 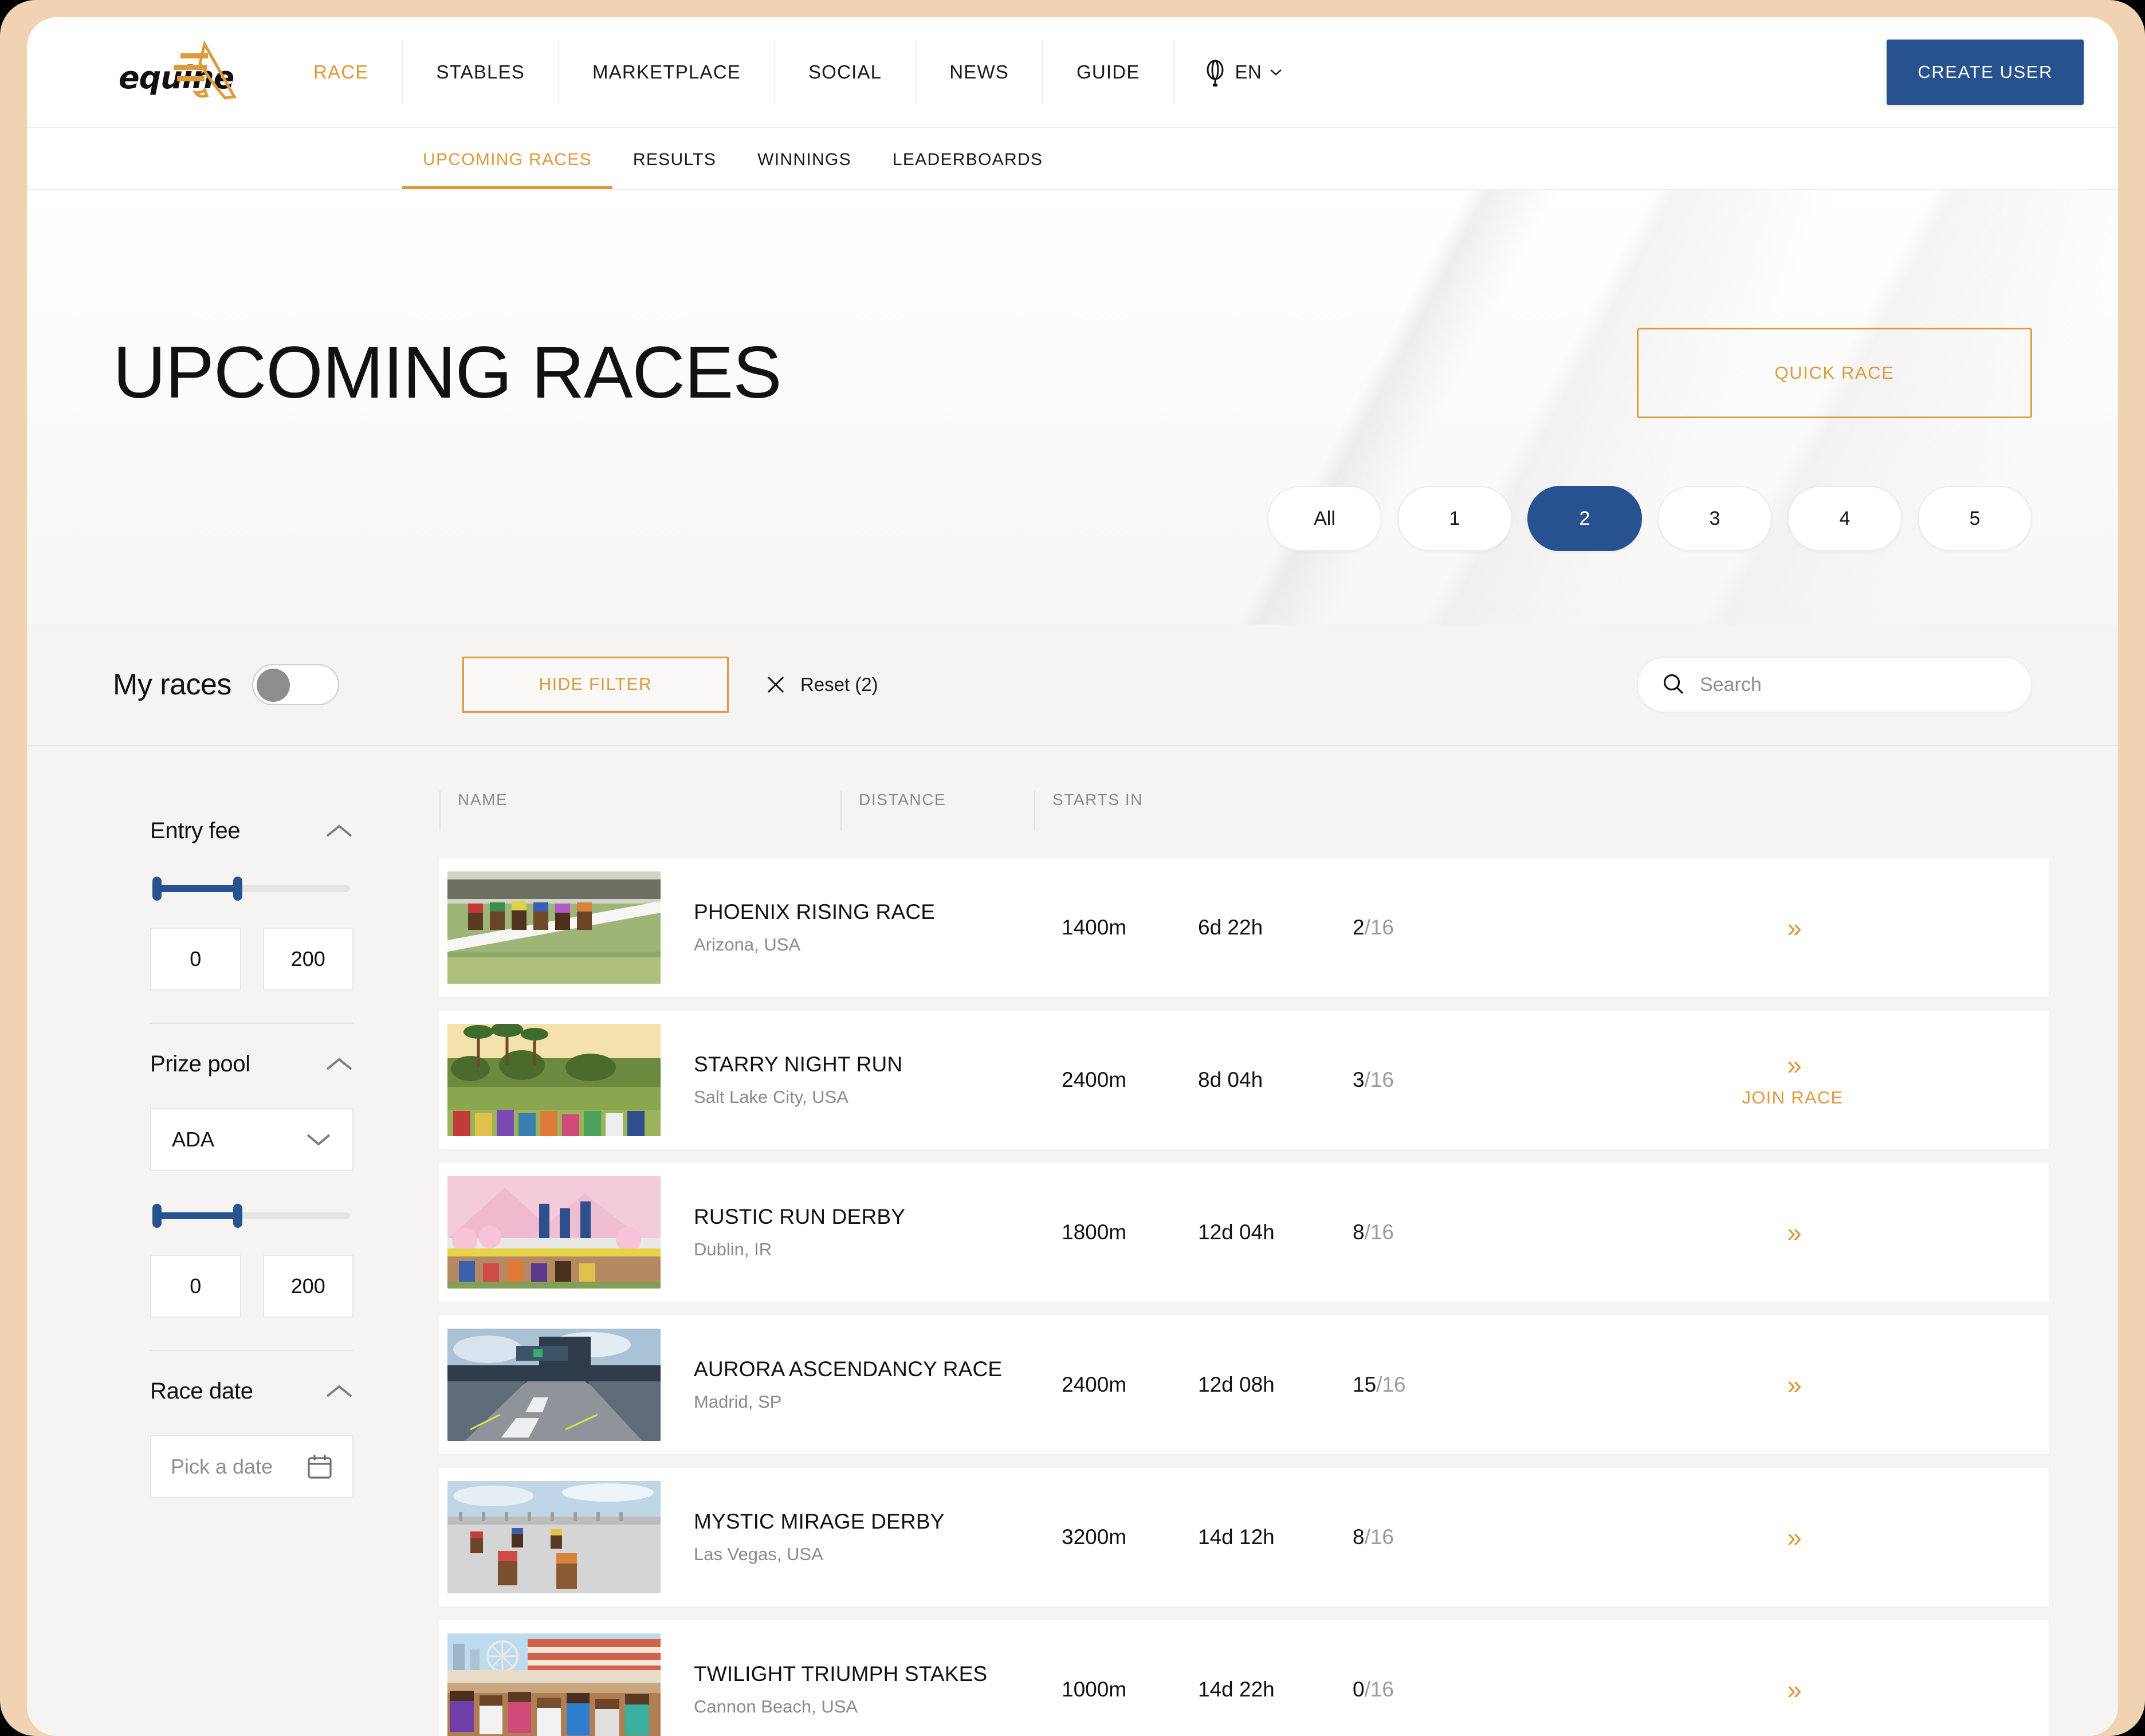 What do you see at coordinates (1359, 1079) in the screenshot?
I see `race-joined-count: 3` at bounding box center [1359, 1079].